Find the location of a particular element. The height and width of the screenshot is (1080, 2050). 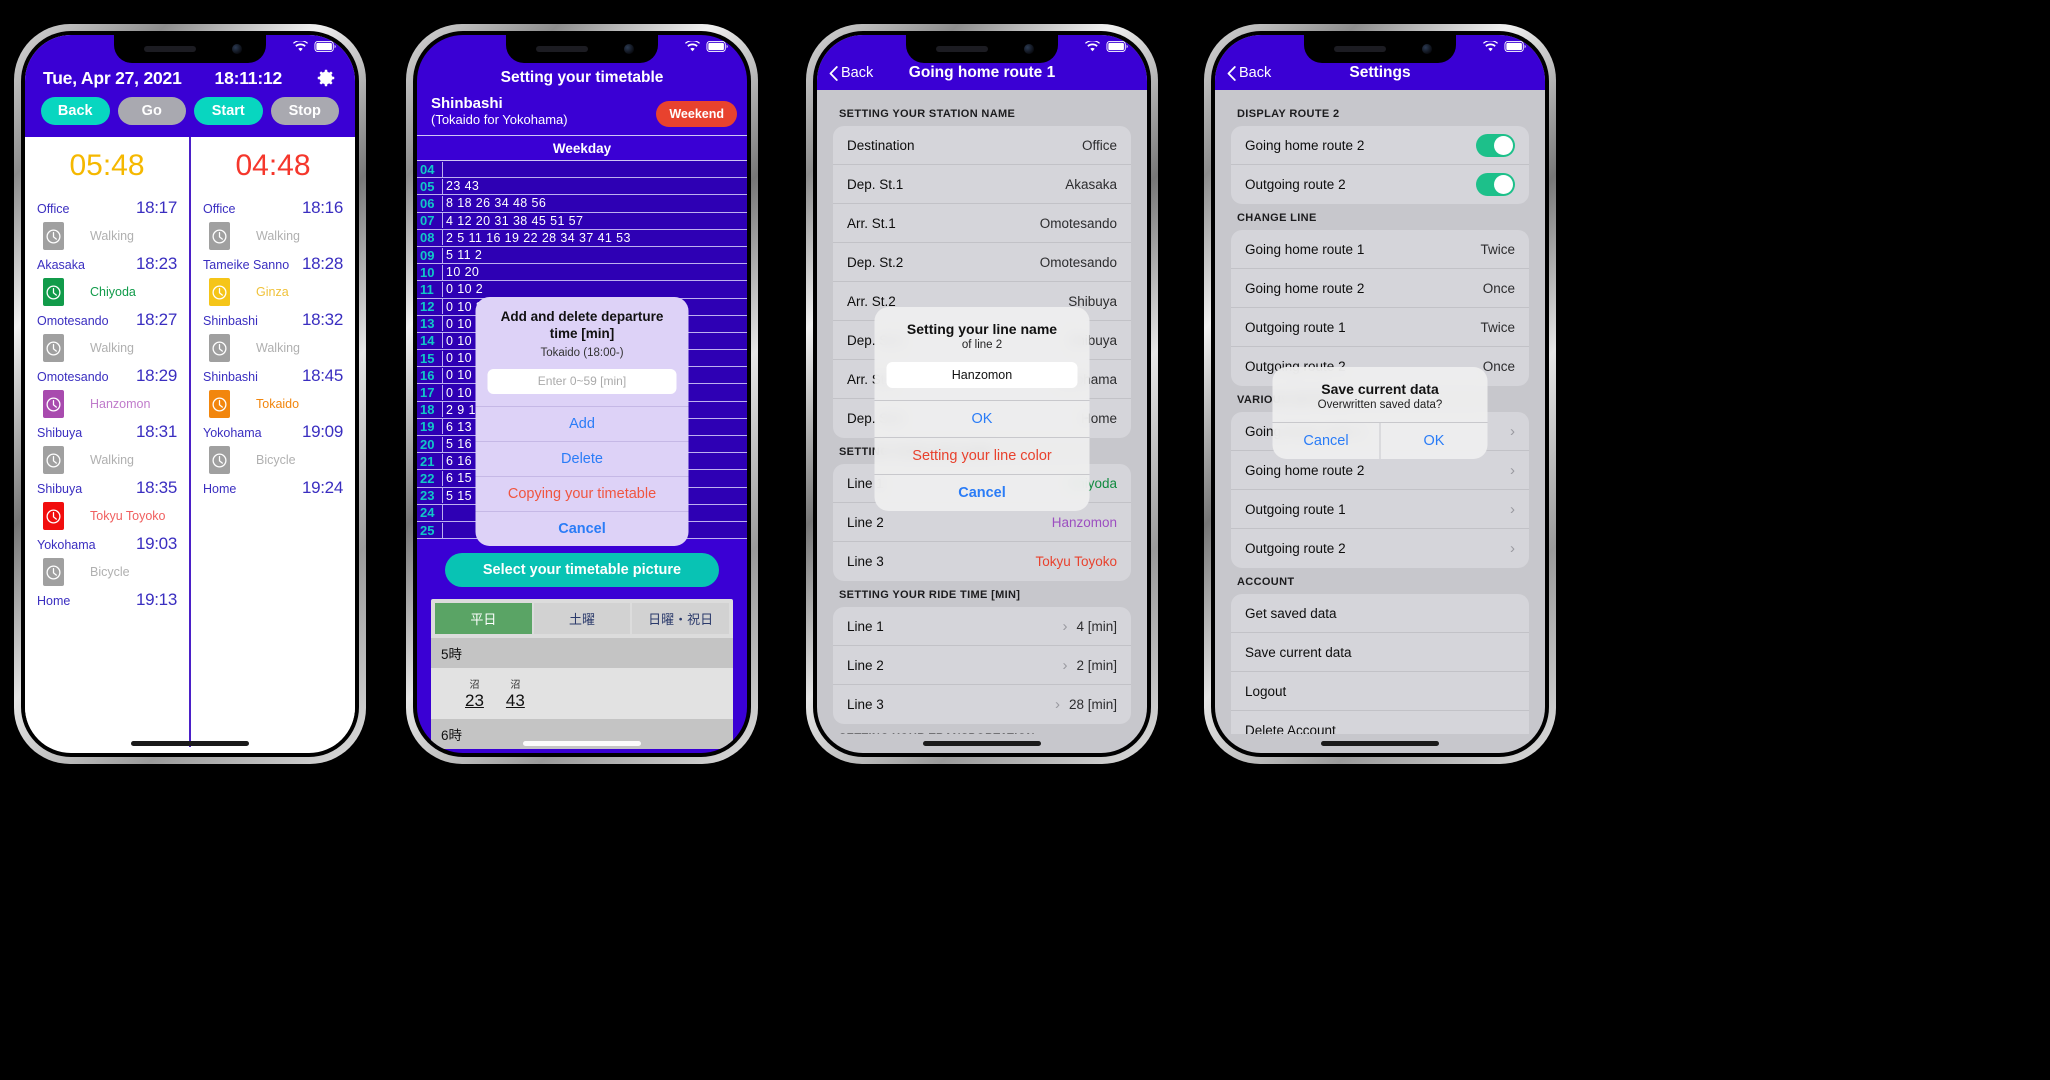

settings-row: Dep. St.2 Omotesando is located at coordinates (982, 262).